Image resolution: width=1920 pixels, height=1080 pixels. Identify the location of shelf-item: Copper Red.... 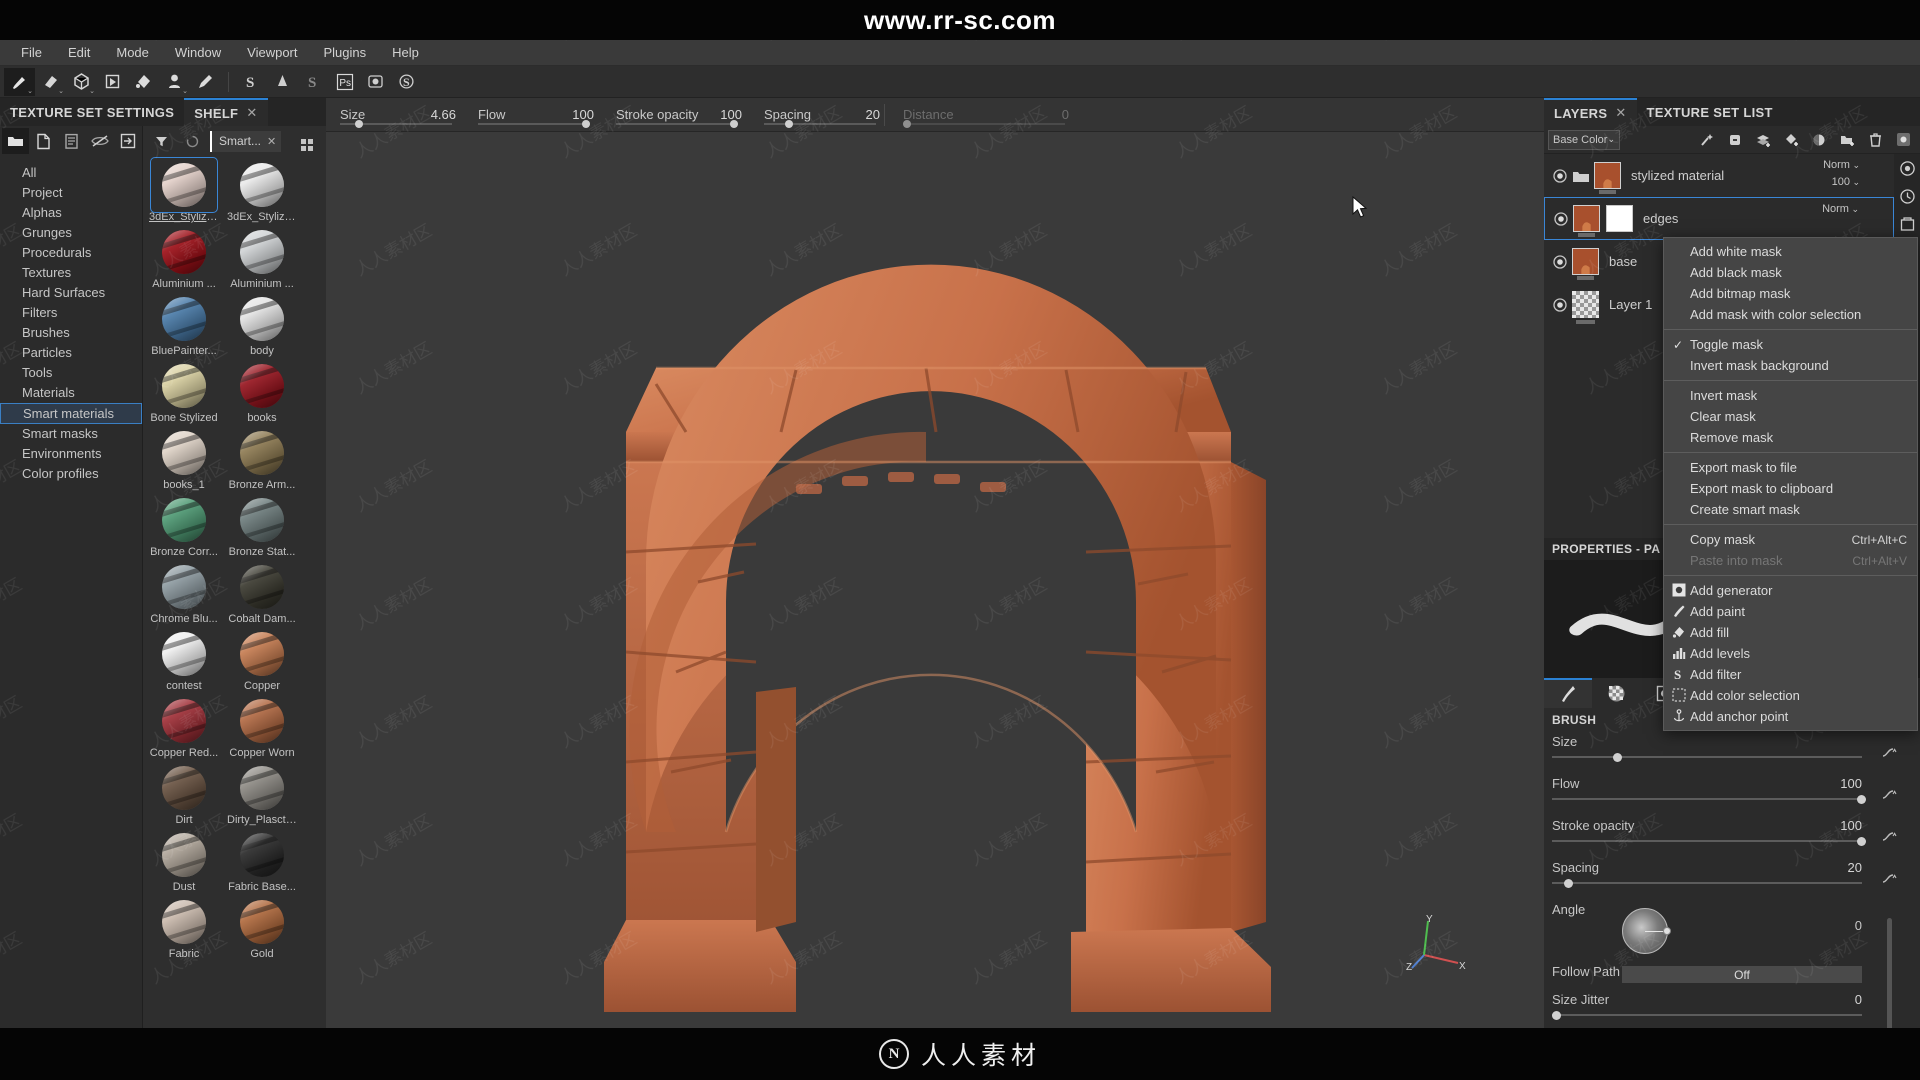
(184, 727).